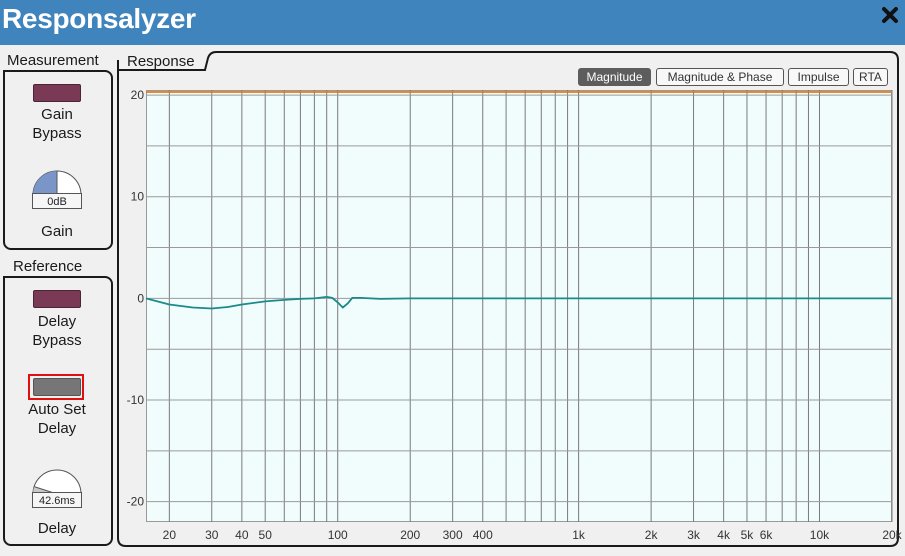 Image resolution: width=905 pixels, height=556 pixels. What do you see at coordinates (138, 197) in the screenshot?
I see `y-tick-label: 10` at bounding box center [138, 197].